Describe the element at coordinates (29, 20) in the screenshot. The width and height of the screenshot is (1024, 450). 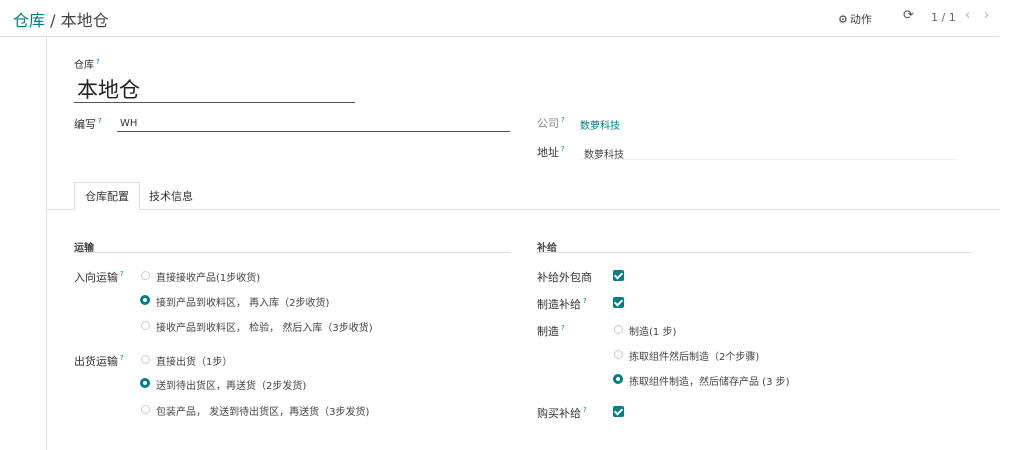
I see `breadcrumb-parent-link: 仓库` at that location.